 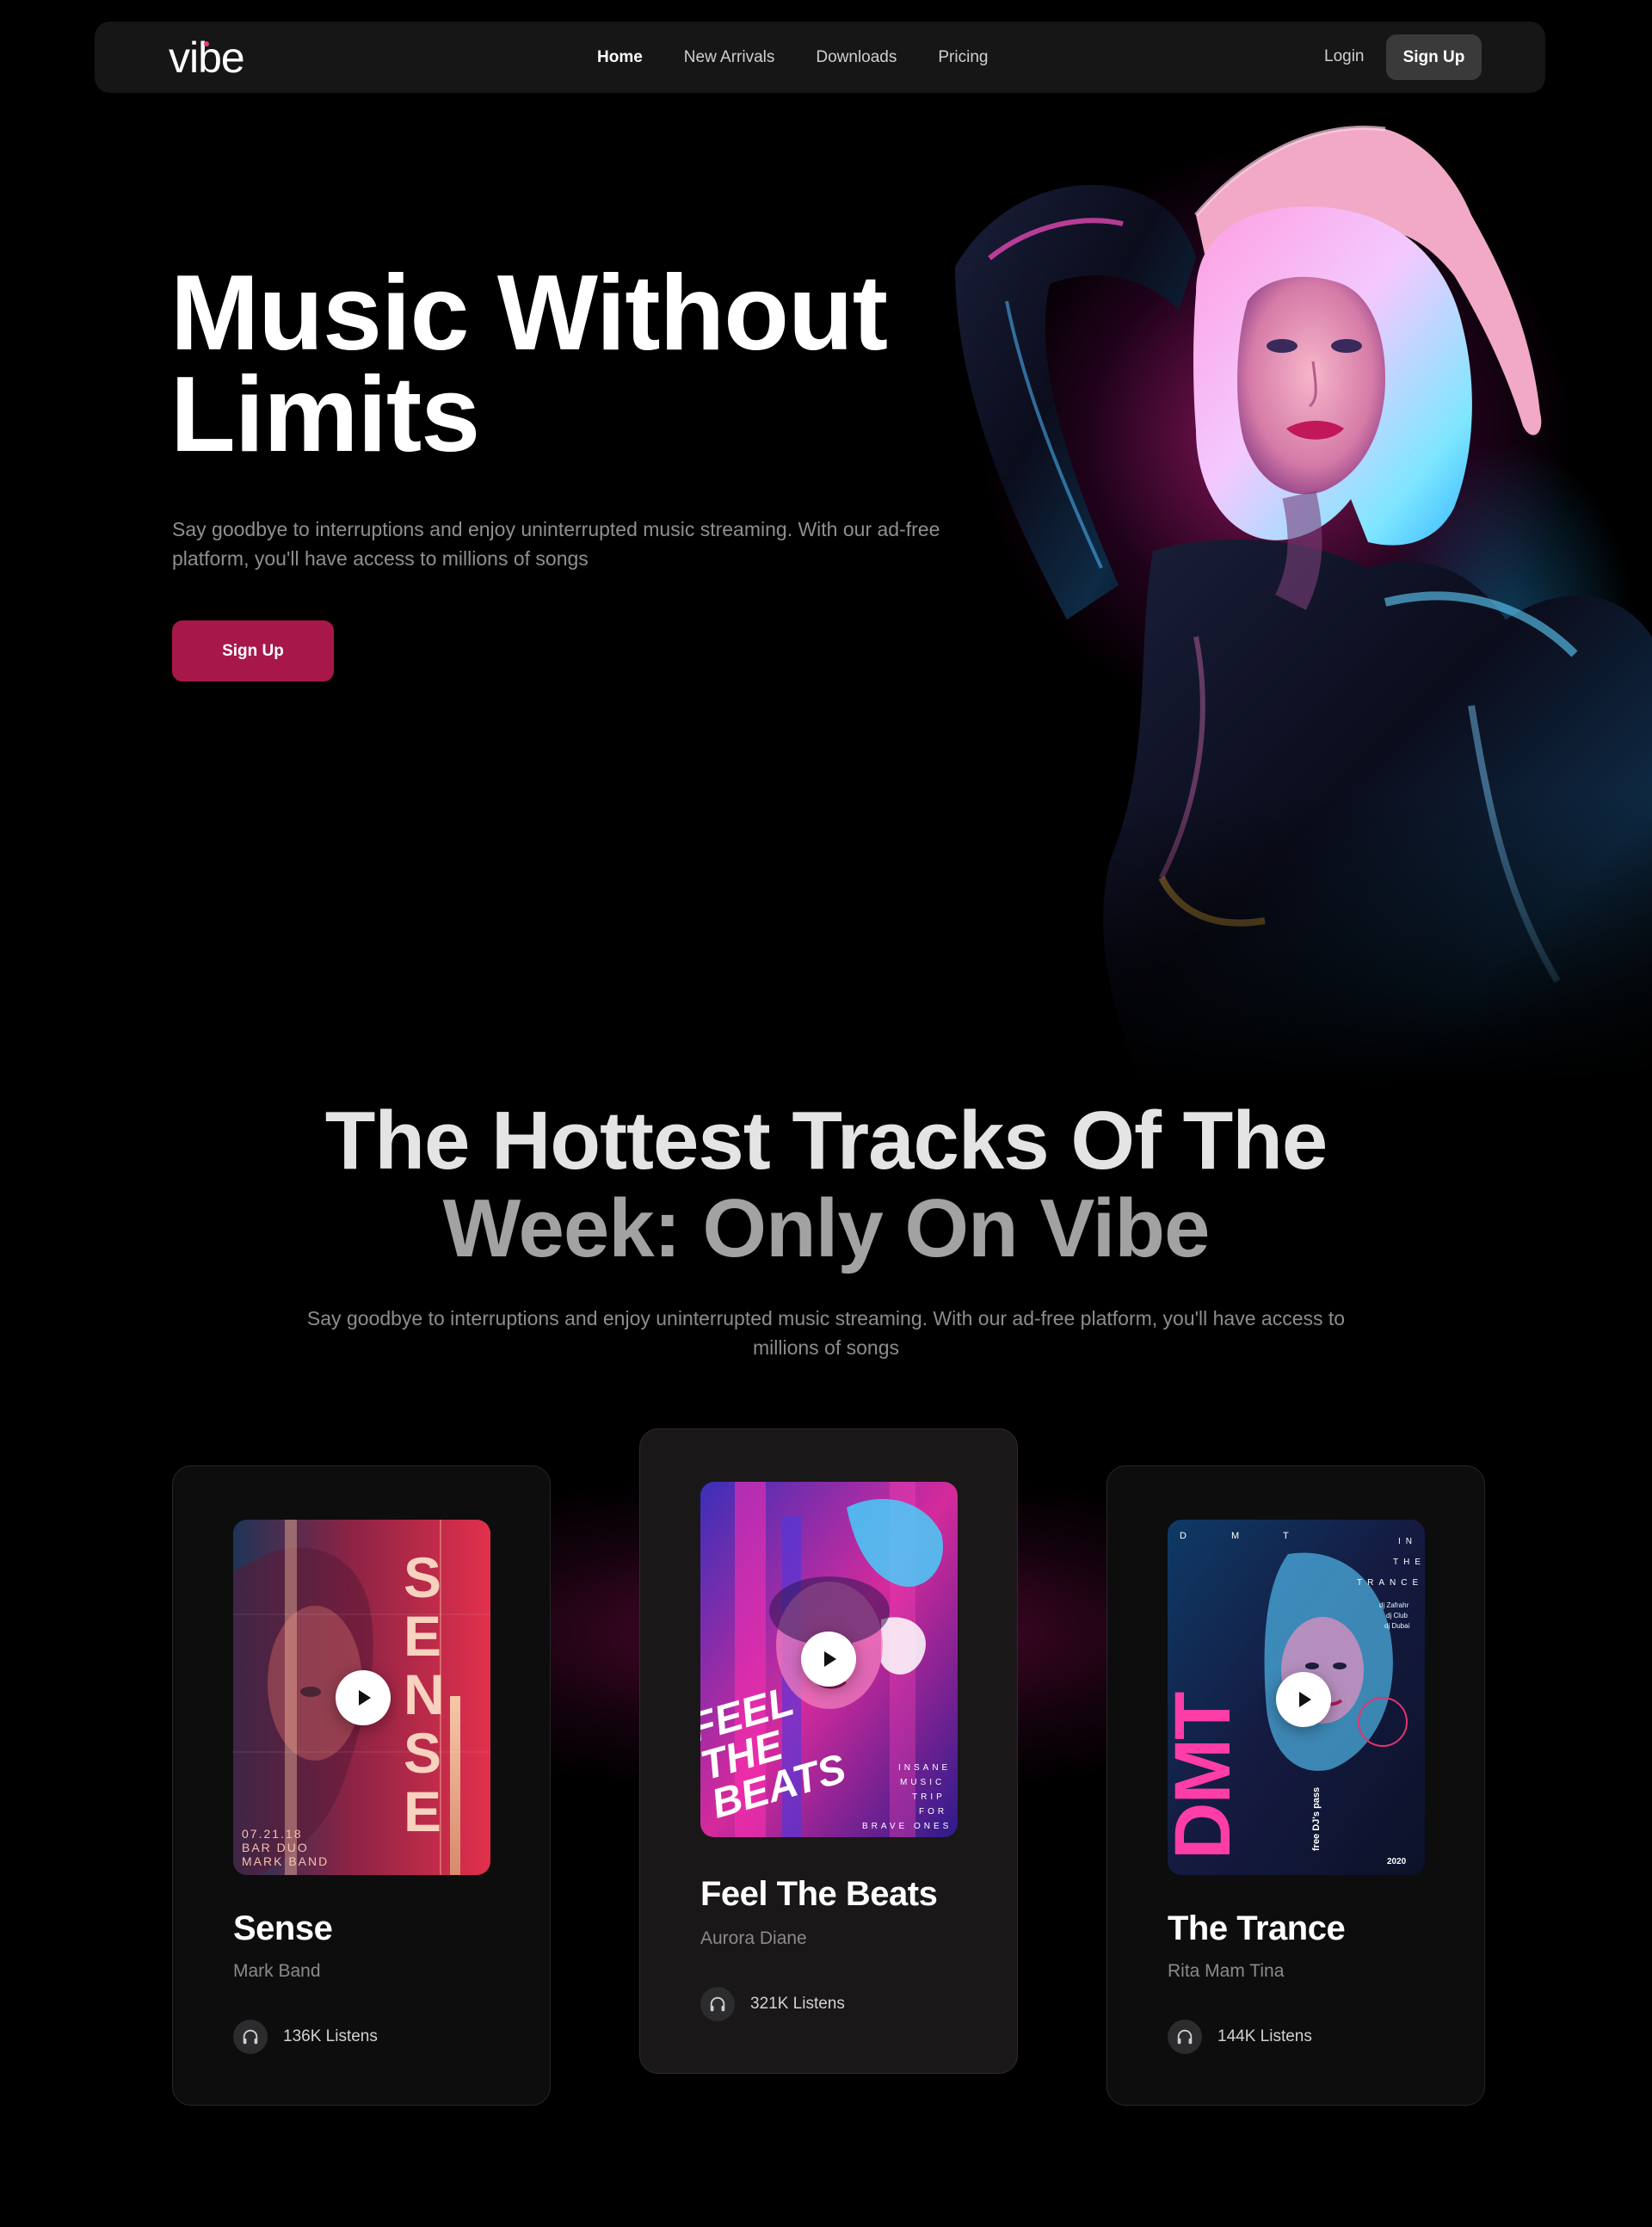 What do you see at coordinates (1316, 1819) in the screenshot?
I see `svg-text: free DJ's pass` at bounding box center [1316, 1819].